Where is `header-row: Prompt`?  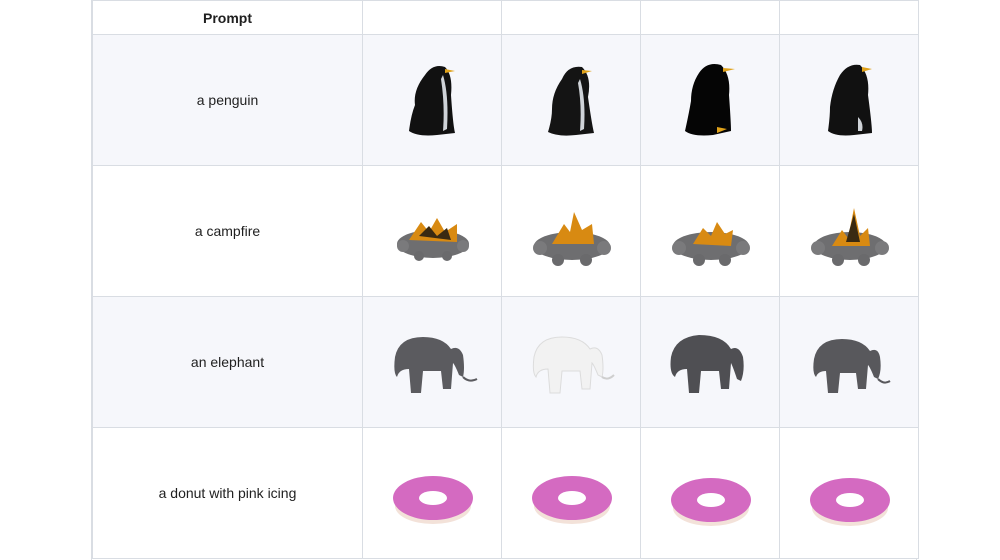 header-row: Prompt is located at coordinates (505, 17).